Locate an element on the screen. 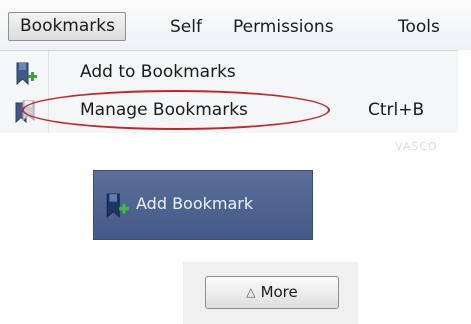  menu-bookmarks: Bookmarks is located at coordinates (67, 26).